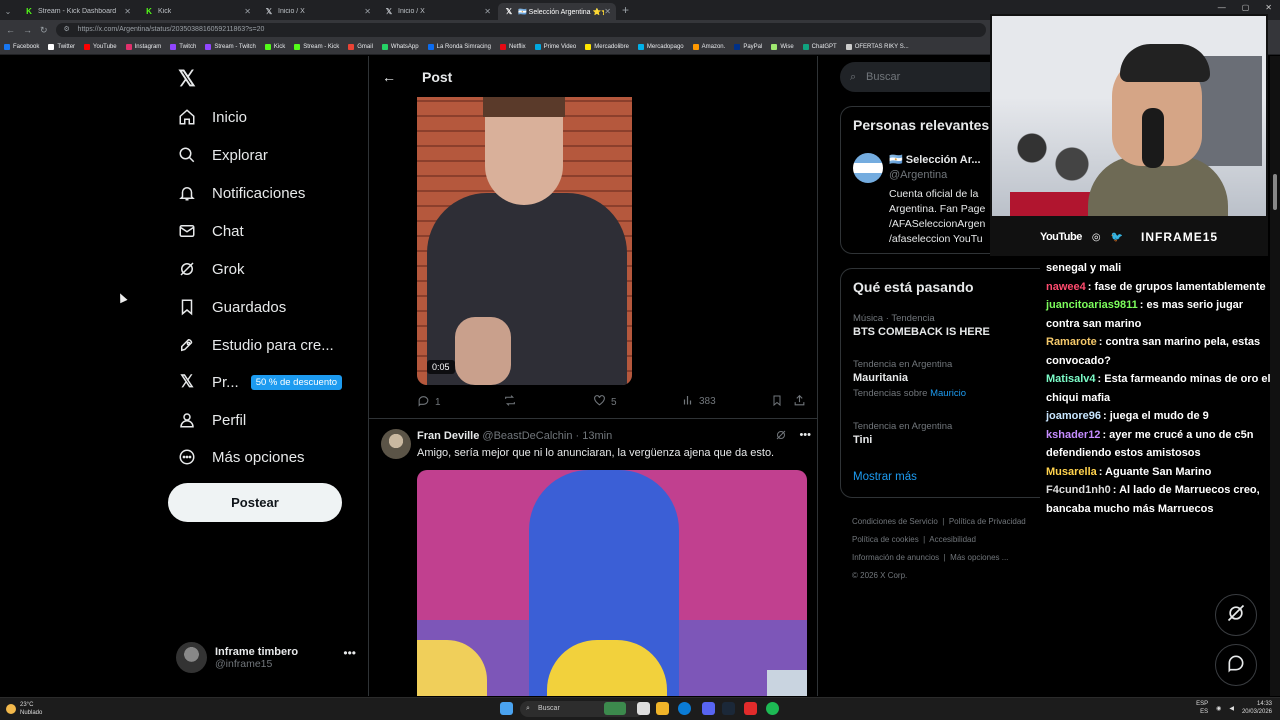 The image size is (1280, 720). What do you see at coordinates (708, 708) in the screenshot?
I see `discord-icon` at bounding box center [708, 708].